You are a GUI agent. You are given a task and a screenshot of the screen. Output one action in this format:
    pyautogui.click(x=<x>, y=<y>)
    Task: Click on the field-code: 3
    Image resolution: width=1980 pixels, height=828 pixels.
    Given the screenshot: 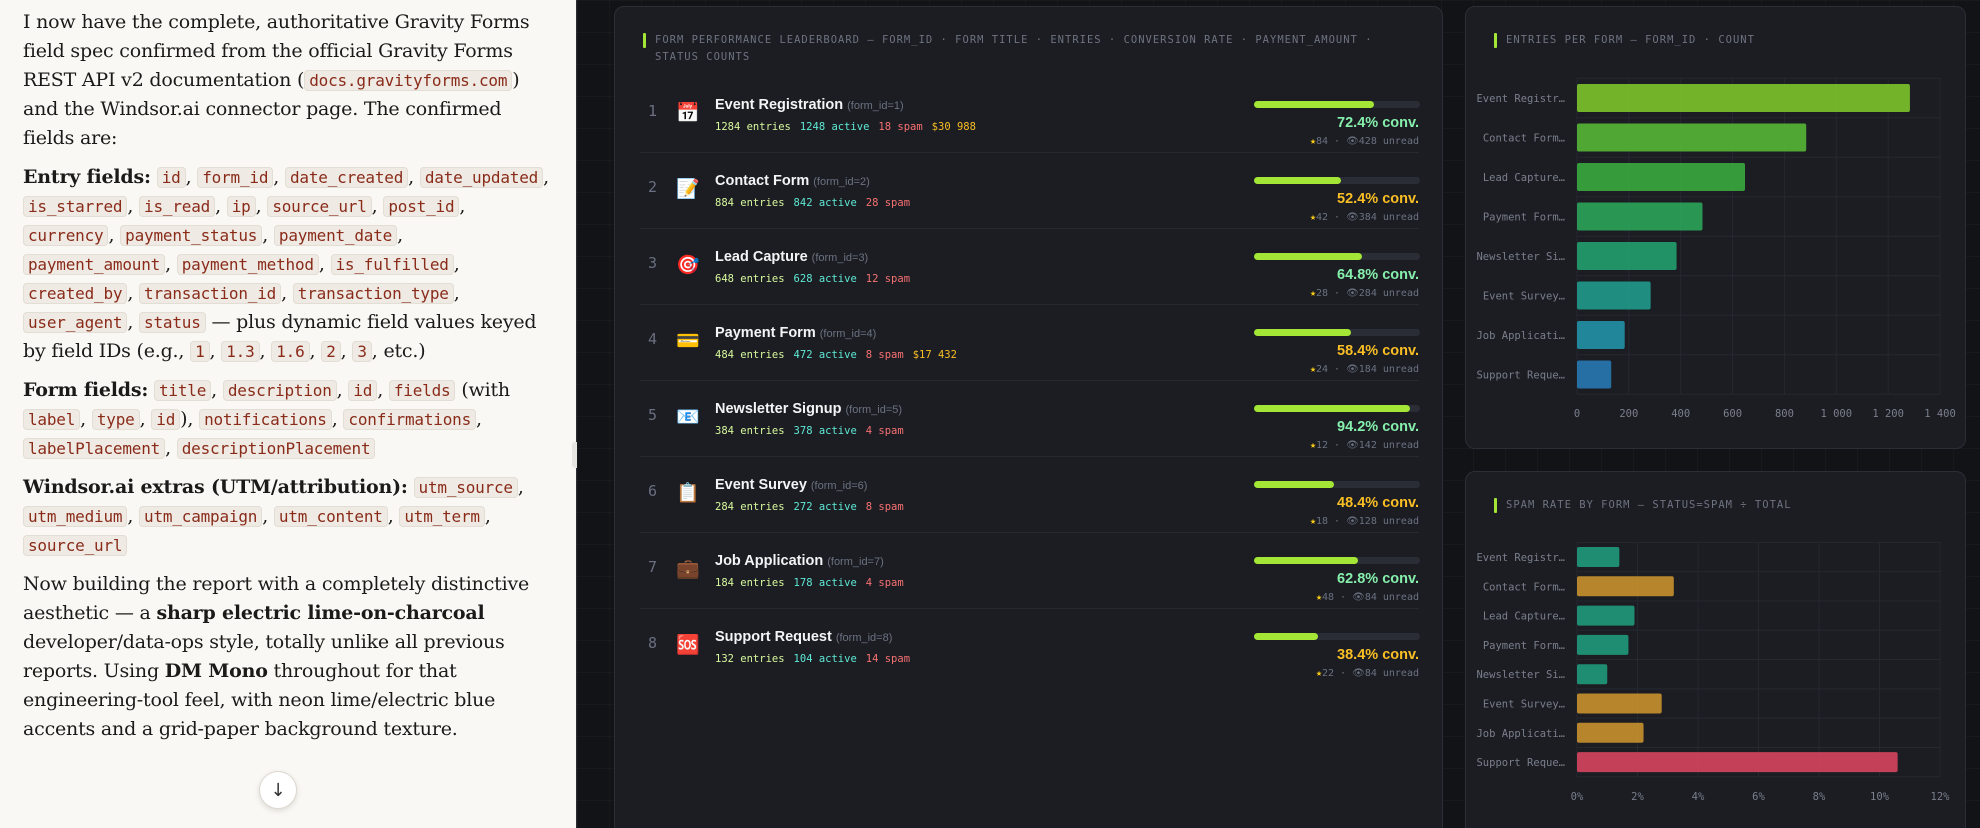 What is the action you would take?
    pyautogui.click(x=362, y=351)
    